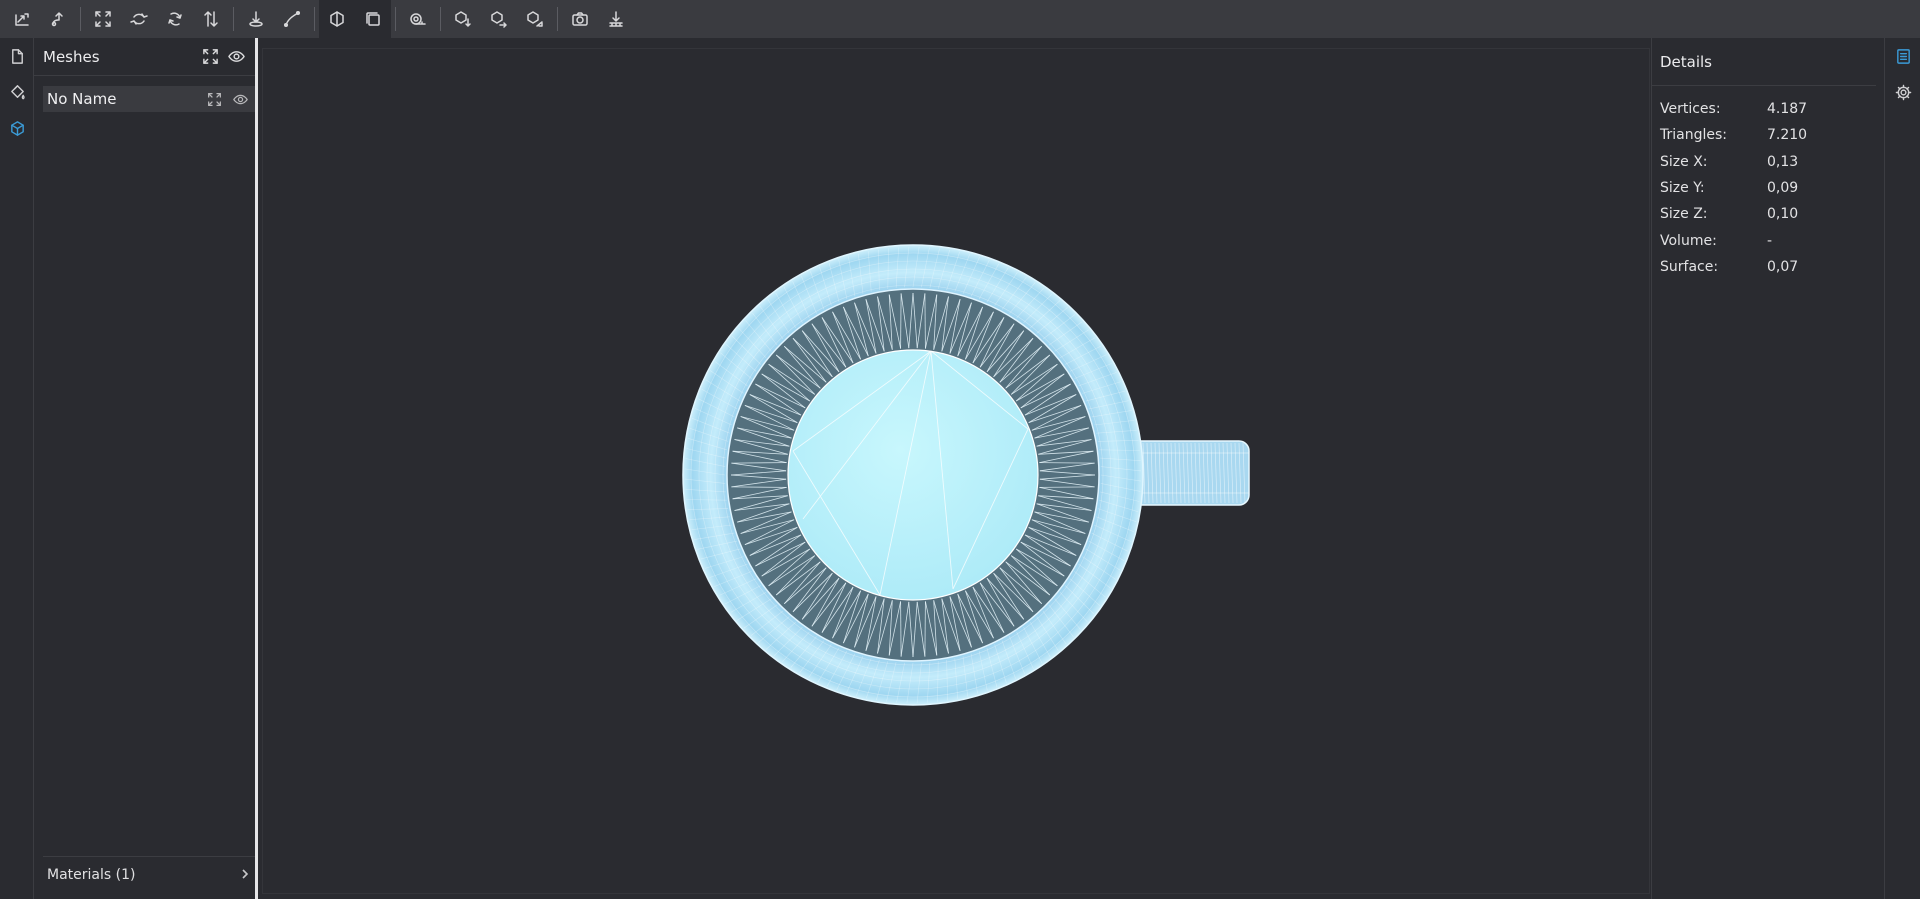 The height and width of the screenshot is (899, 1920). I want to click on stat-vertices: Vertices: 4.187, so click(1768, 109).